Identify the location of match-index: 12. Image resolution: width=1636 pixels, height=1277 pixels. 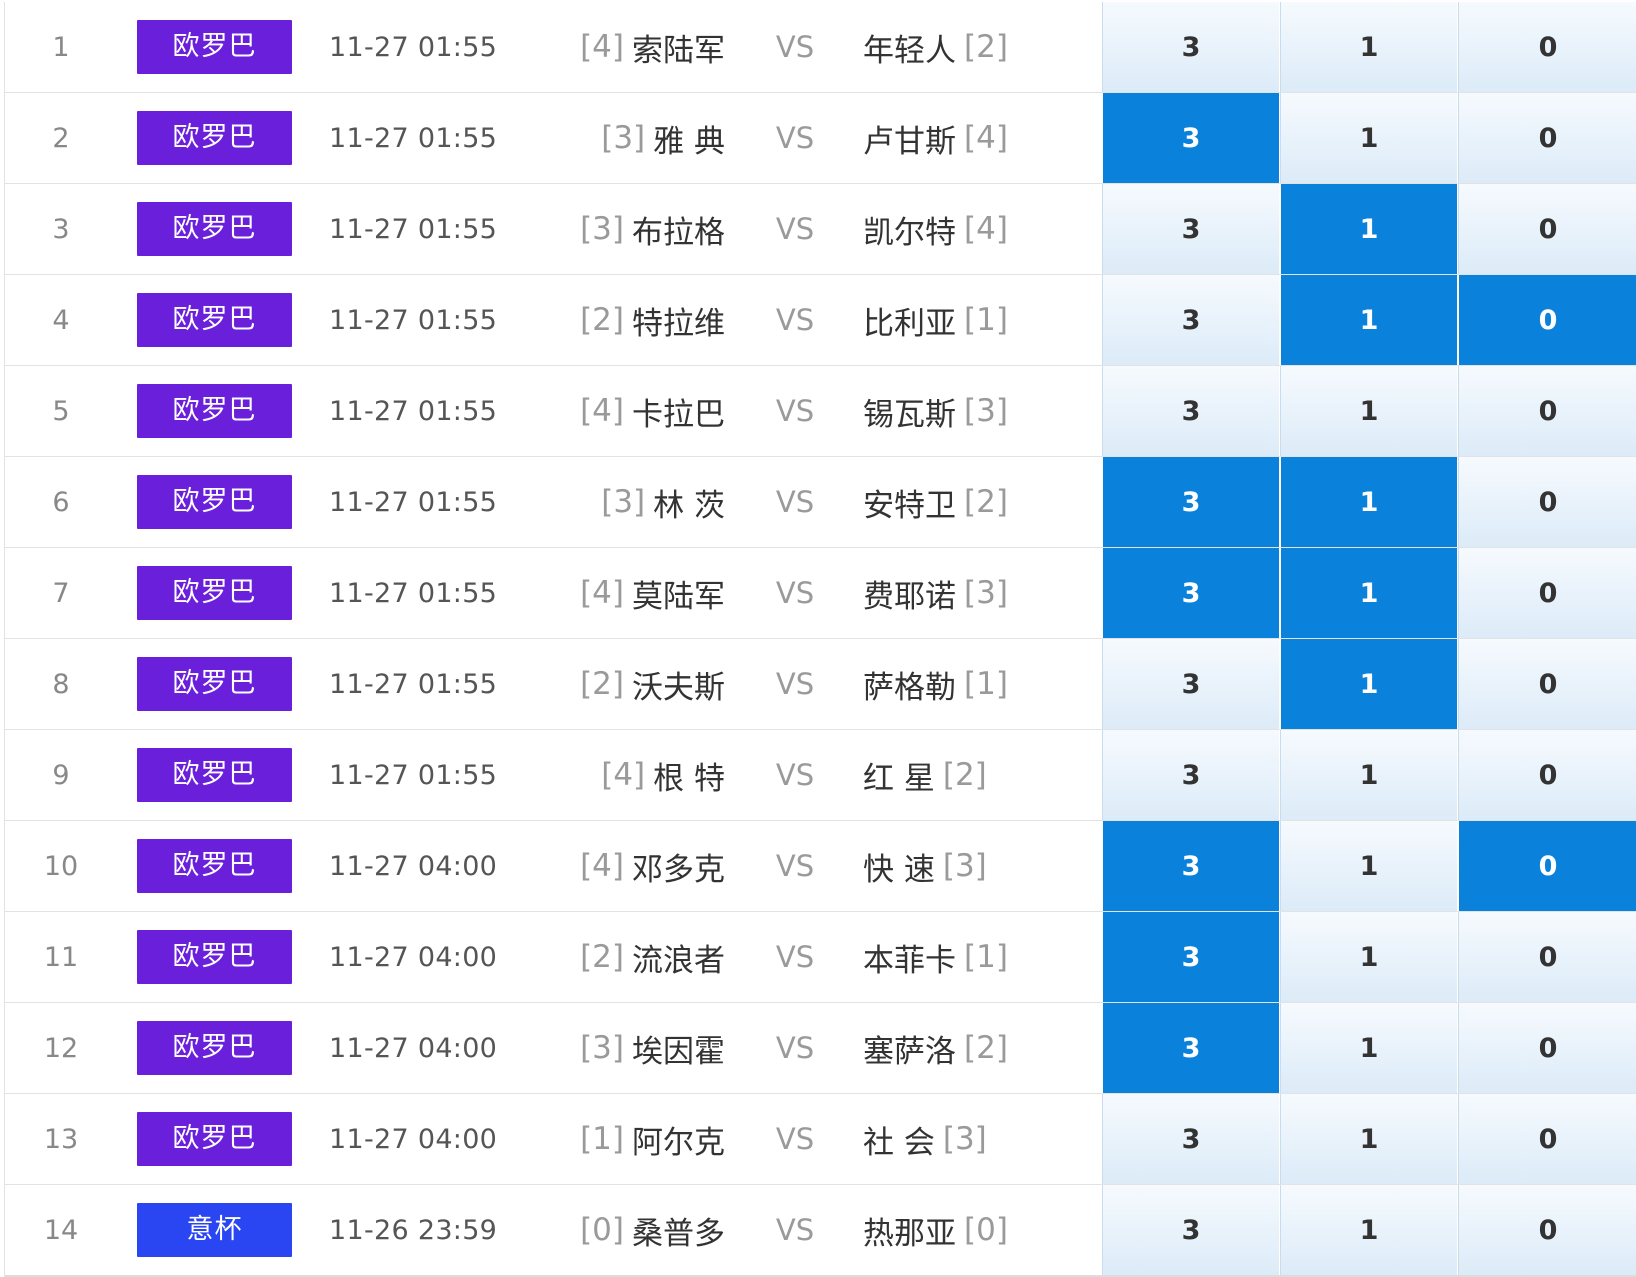
(61, 1048).